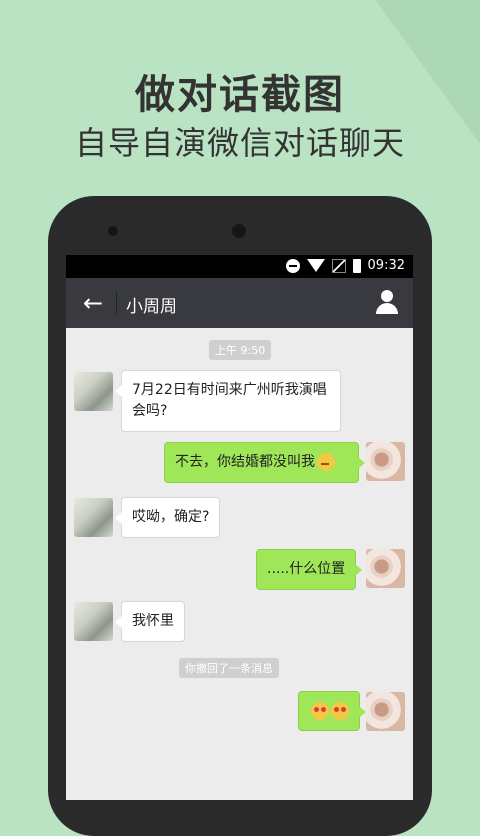 The height and width of the screenshot is (836, 480). What do you see at coordinates (229, 668) in the screenshot?
I see `recall-notice: 你撤回了一条消息` at bounding box center [229, 668].